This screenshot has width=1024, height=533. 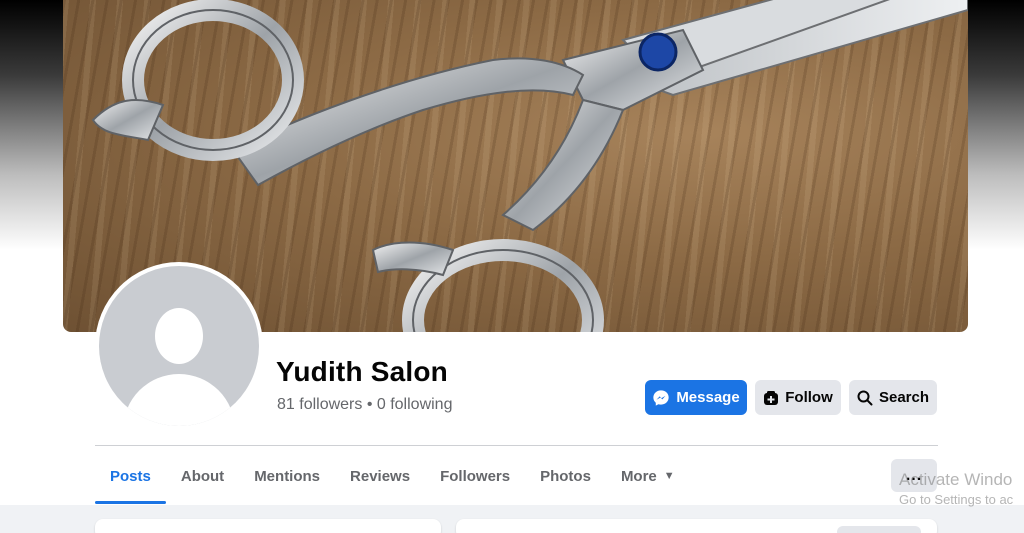 I want to click on tab-label: About, so click(x=202, y=476).